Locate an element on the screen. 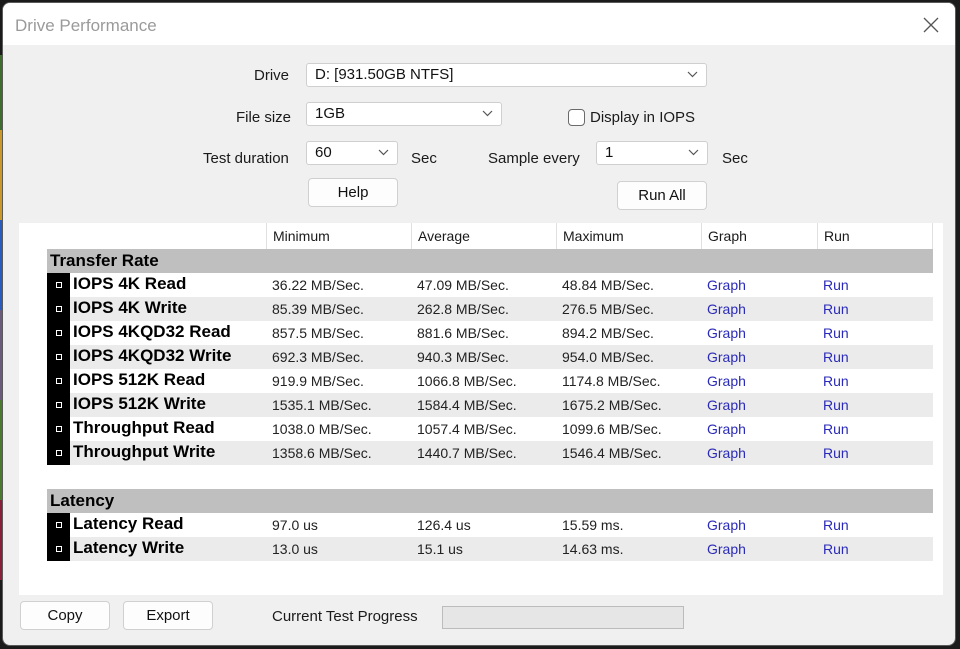  column-header-graph: Graph is located at coordinates (759, 236).